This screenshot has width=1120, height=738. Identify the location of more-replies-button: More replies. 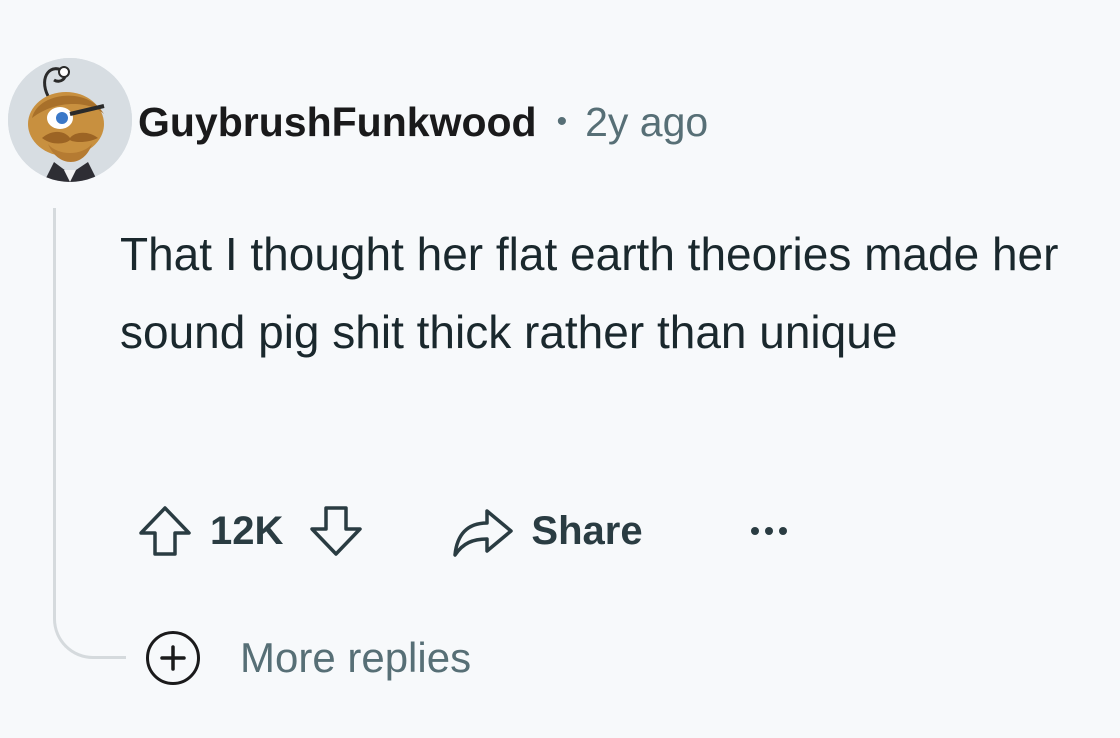
(308, 658).